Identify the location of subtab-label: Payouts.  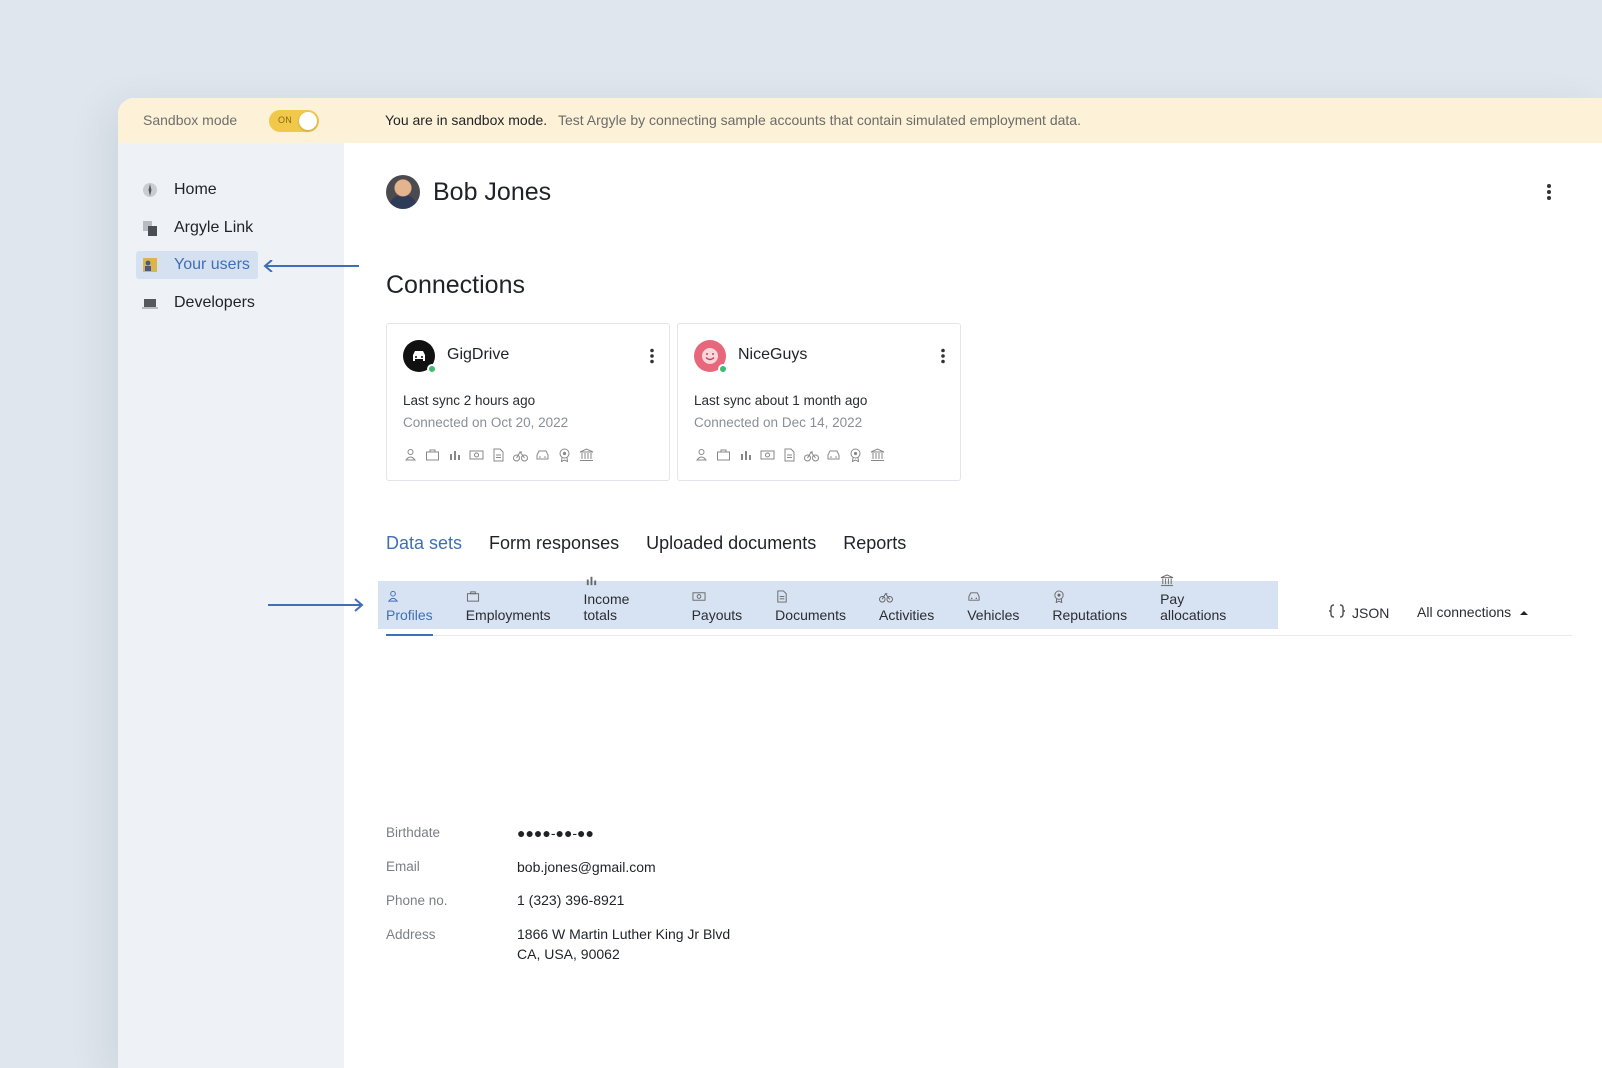
(717, 615).